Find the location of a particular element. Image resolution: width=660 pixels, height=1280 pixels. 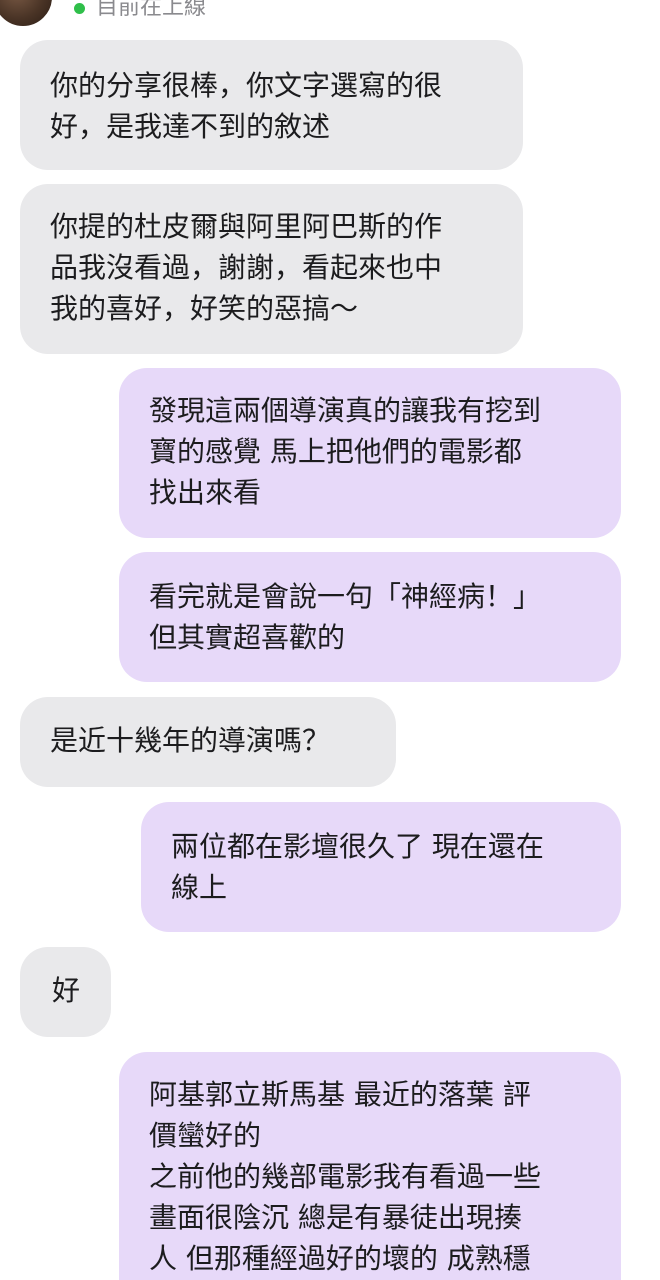

online-status-dot is located at coordinates (79, 8).